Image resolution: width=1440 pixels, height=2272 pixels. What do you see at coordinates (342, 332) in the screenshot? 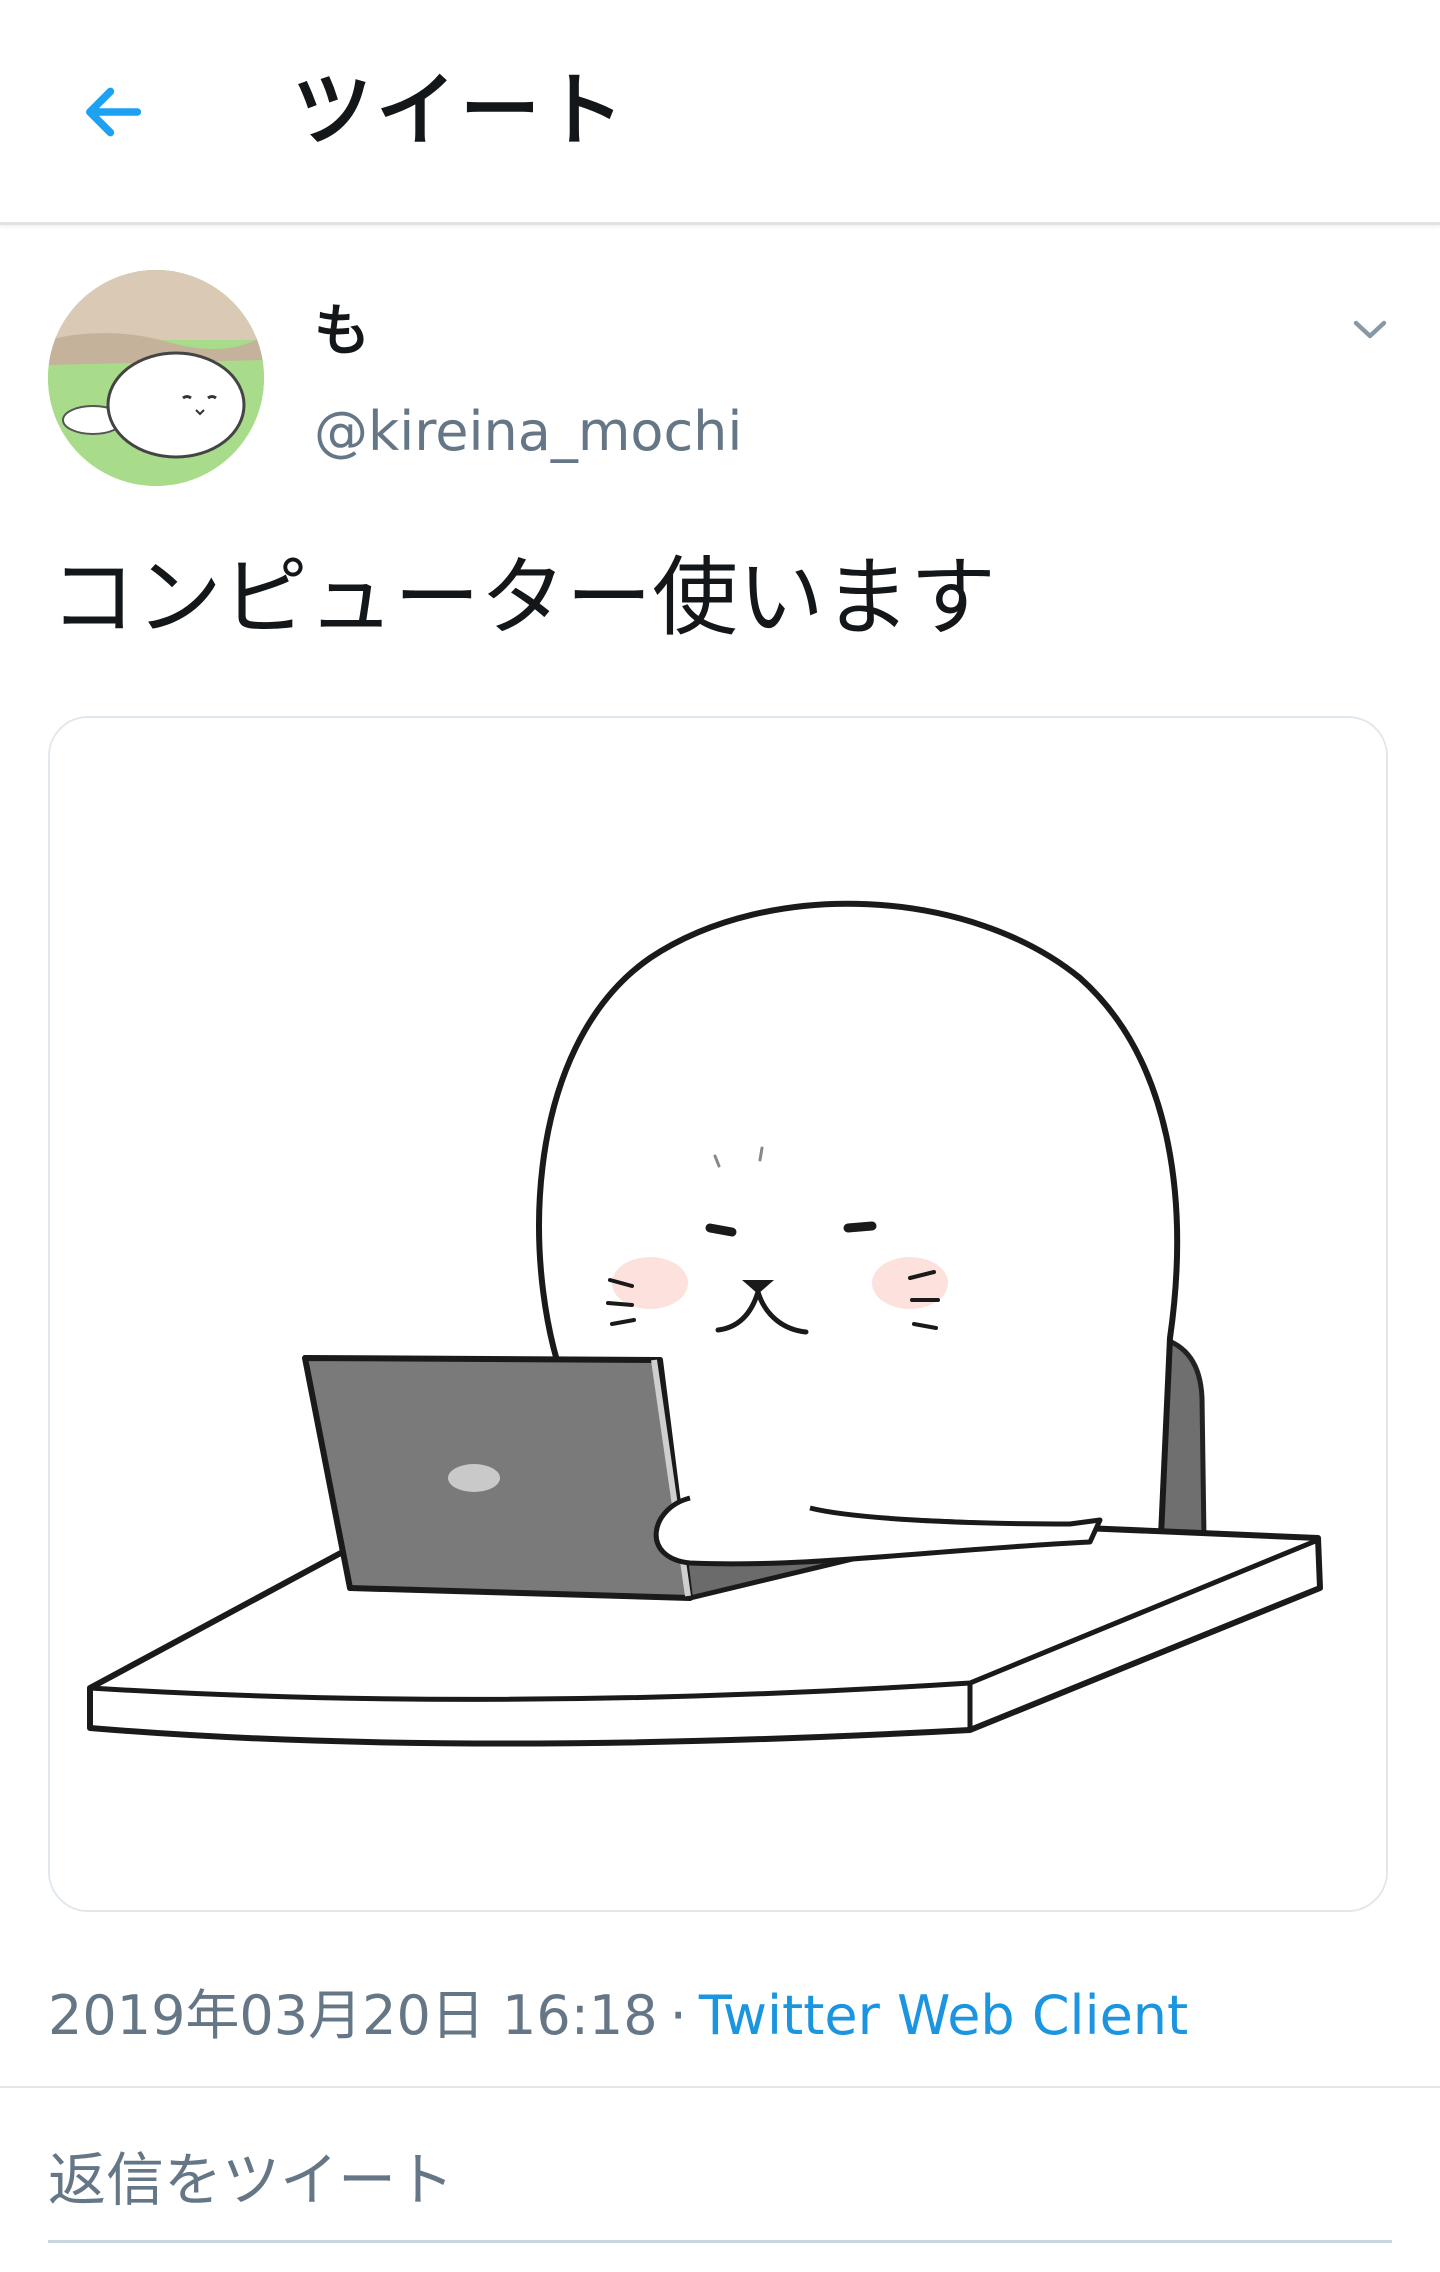
I see `author-display-name: も` at bounding box center [342, 332].